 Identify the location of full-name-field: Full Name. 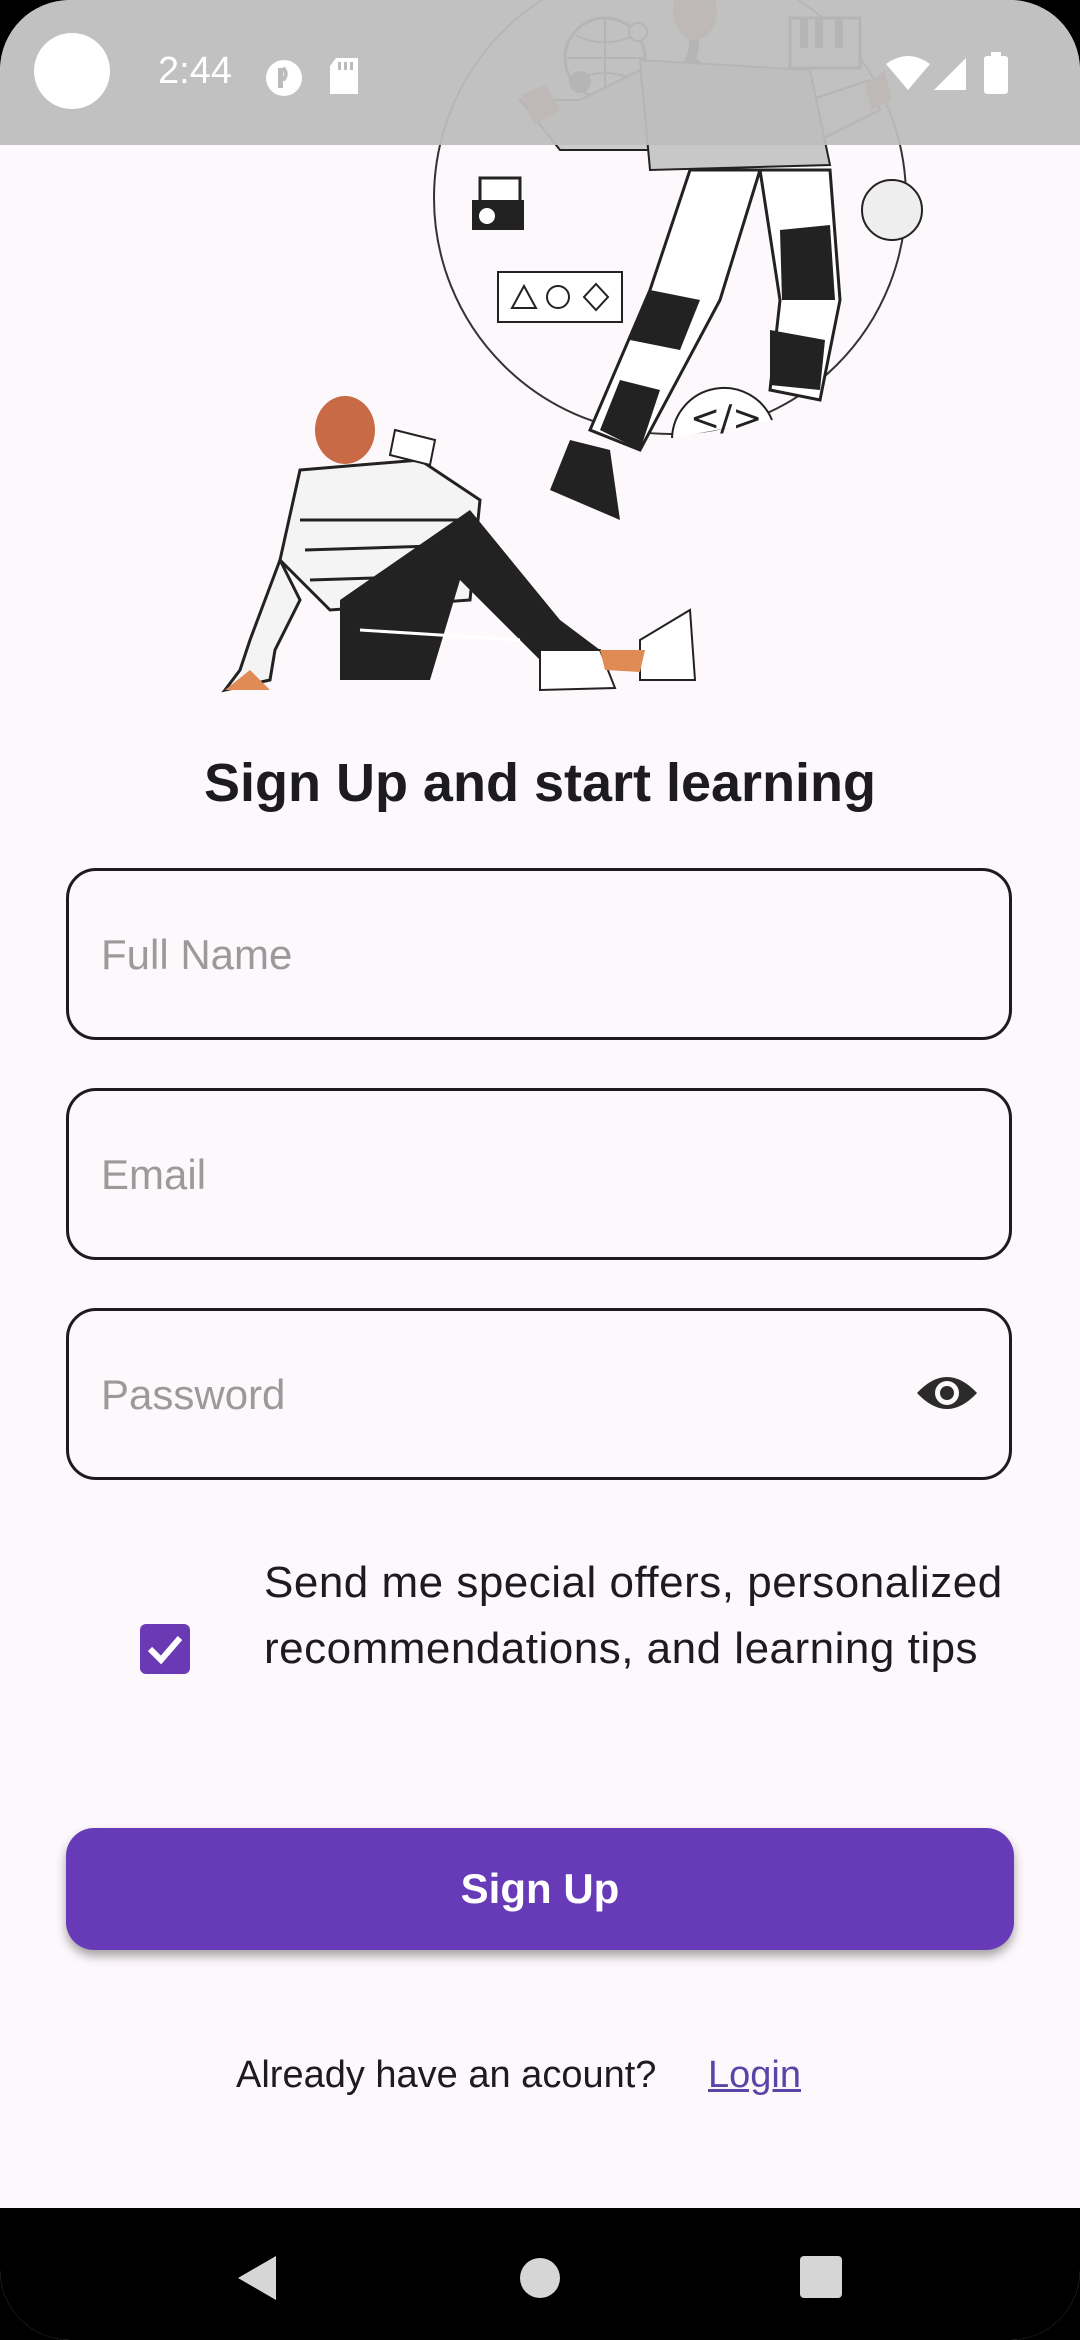
(539, 954).